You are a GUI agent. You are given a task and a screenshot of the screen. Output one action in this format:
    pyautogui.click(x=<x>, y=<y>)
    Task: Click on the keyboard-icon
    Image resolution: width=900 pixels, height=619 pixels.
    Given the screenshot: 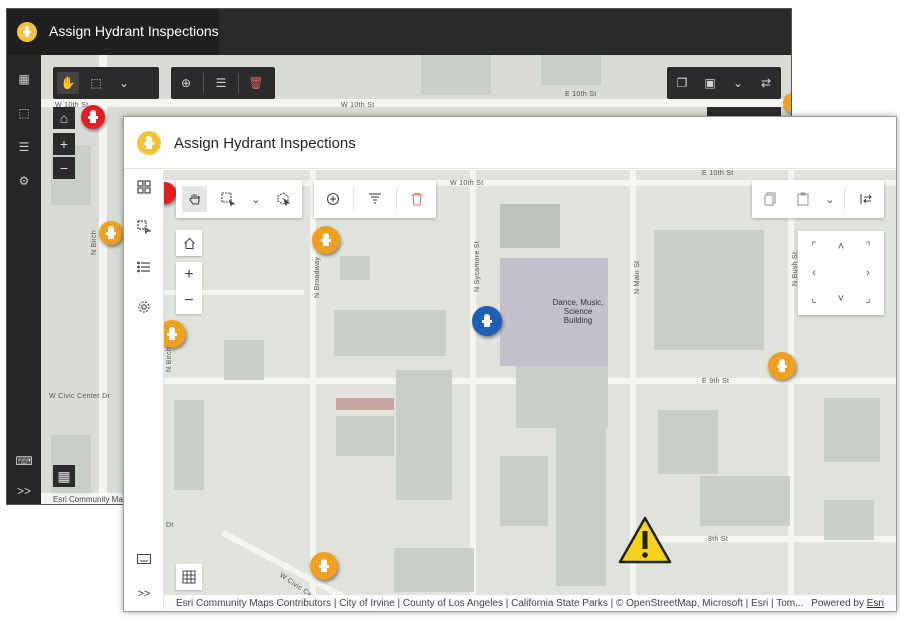 What is the action you would take?
    pyautogui.click(x=144, y=560)
    